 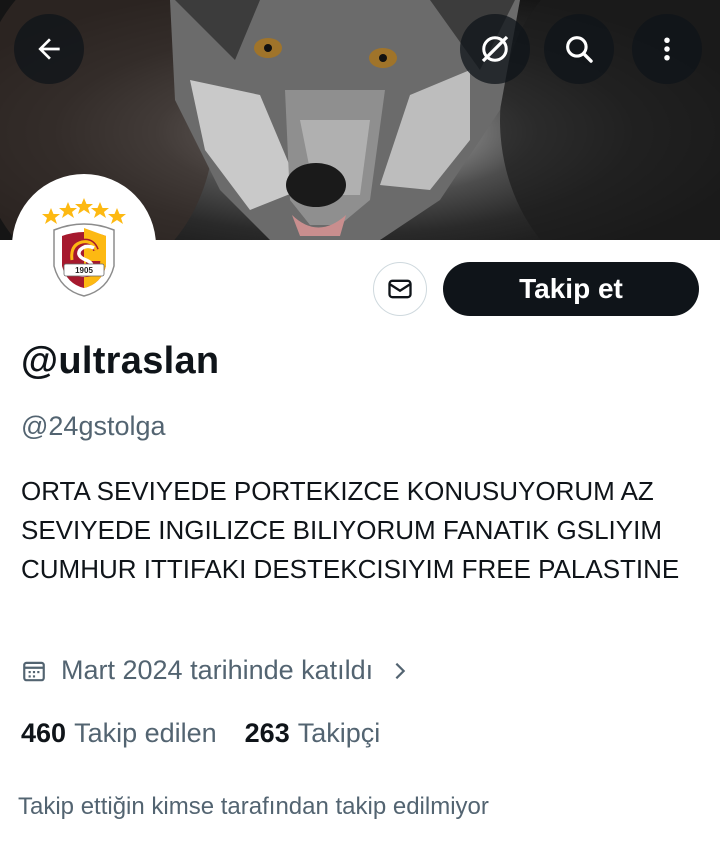 I want to click on follow-button: Takip et, so click(x=571, y=289).